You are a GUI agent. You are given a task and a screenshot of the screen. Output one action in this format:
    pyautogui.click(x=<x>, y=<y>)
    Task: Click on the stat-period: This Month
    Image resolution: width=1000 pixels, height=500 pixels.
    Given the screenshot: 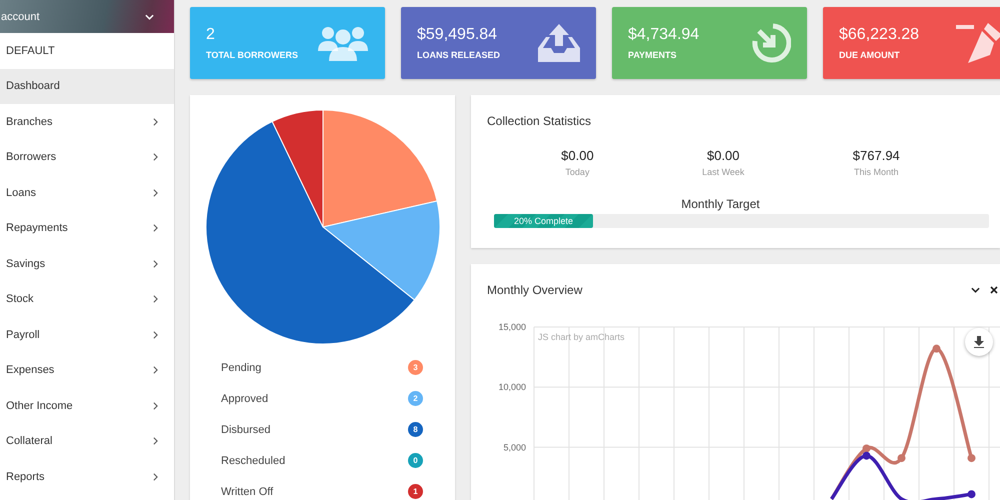 What is the action you would take?
    pyautogui.click(x=876, y=172)
    